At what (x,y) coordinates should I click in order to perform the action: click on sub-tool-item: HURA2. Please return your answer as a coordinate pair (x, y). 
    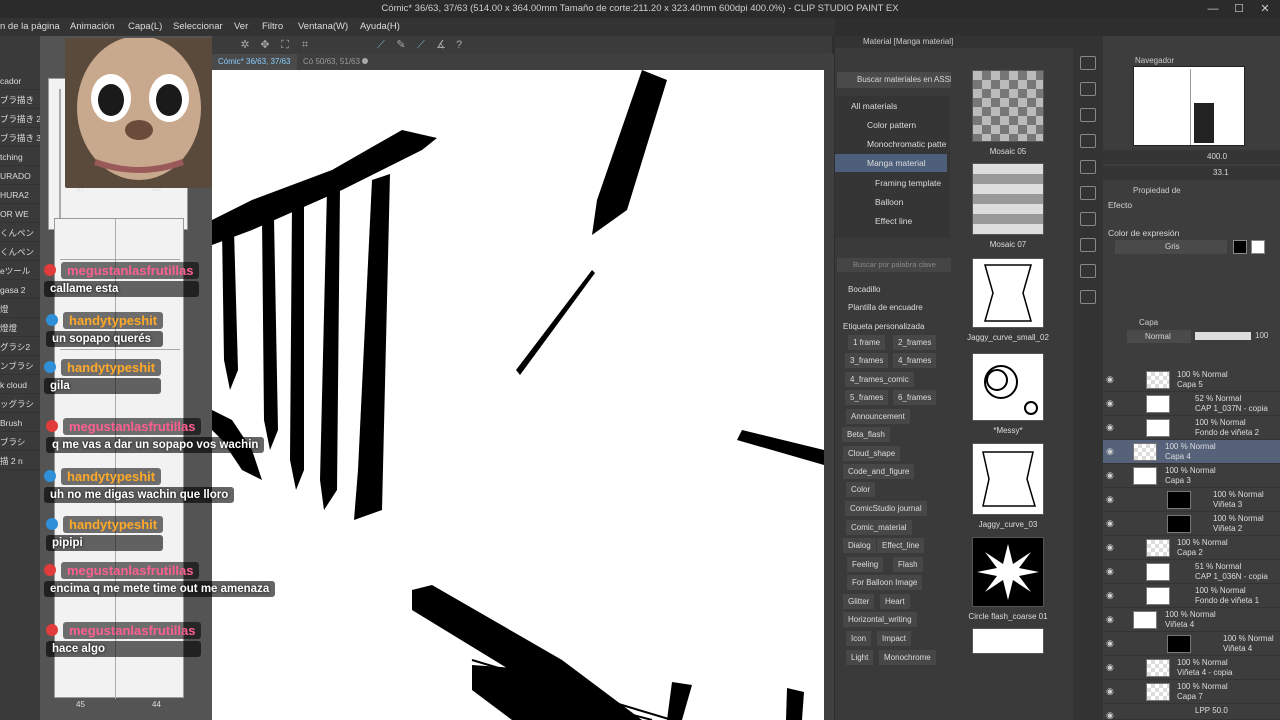
    Looking at the image, I should click on (20, 195).